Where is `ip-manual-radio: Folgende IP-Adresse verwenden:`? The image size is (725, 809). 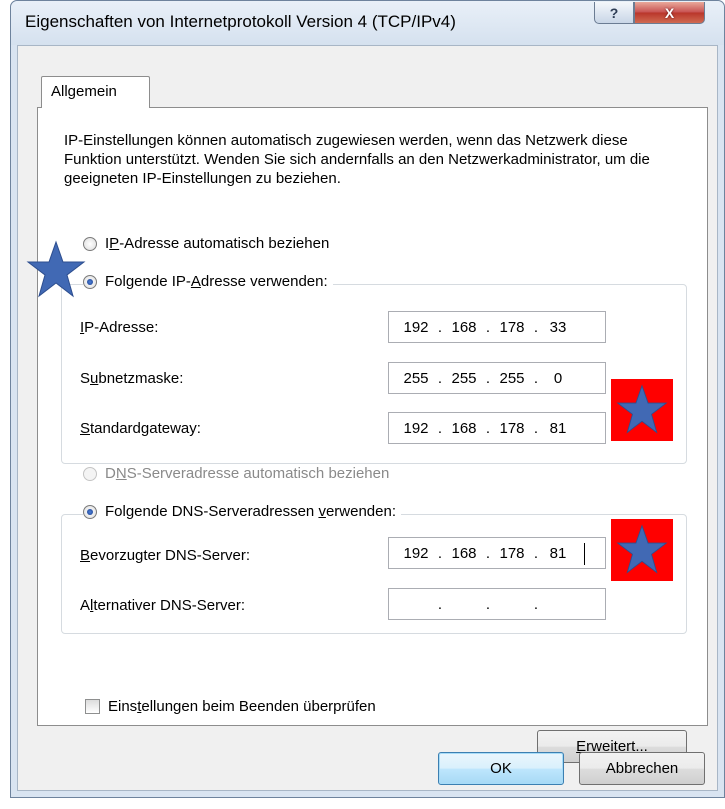
ip-manual-radio: Folgende IP-Adresse verwenden: is located at coordinates (208, 281).